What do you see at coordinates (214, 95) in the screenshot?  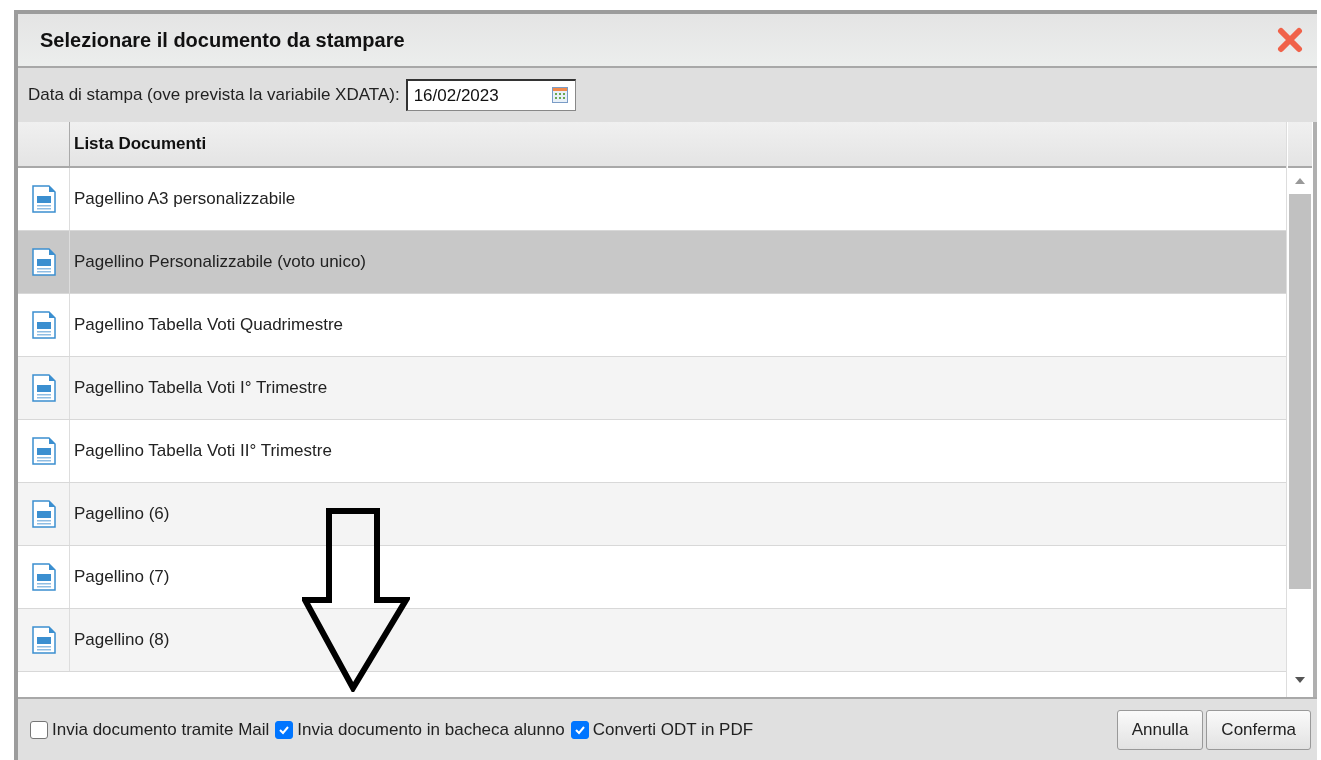 I see `print-date-label: Data di stampa (ove prevista la variabile XDATA):` at bounding box center [214, 95].